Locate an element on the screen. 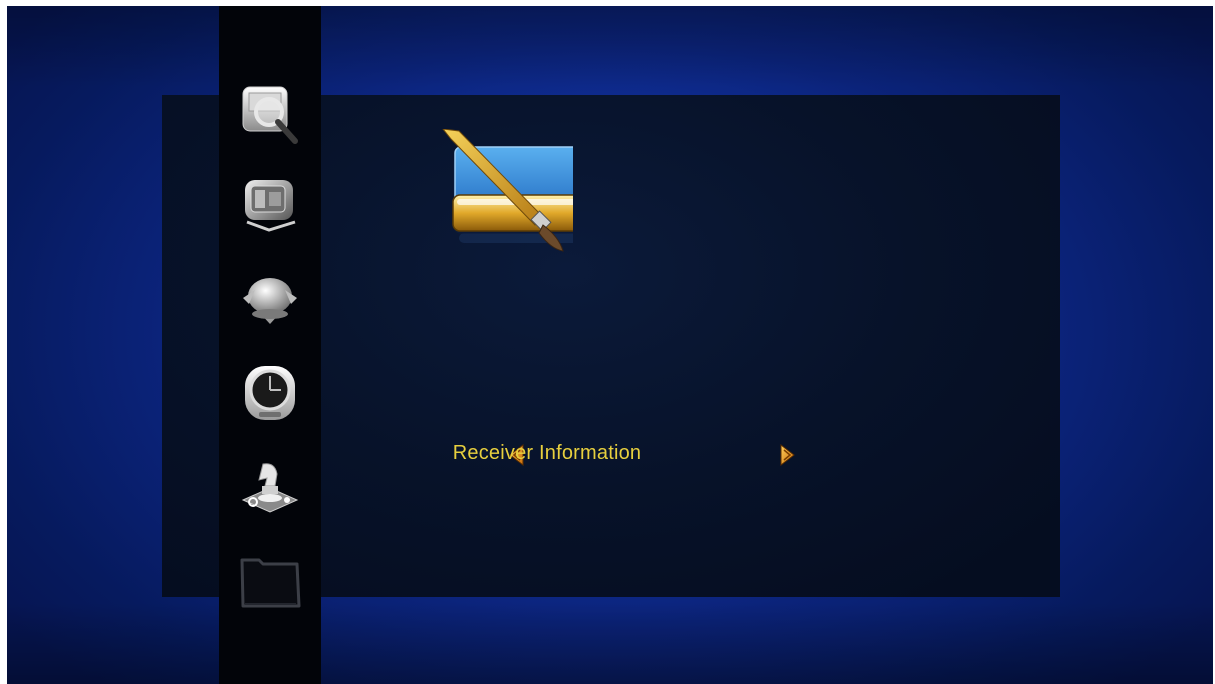  globe-network-icon is located at coordinates (270, 299).